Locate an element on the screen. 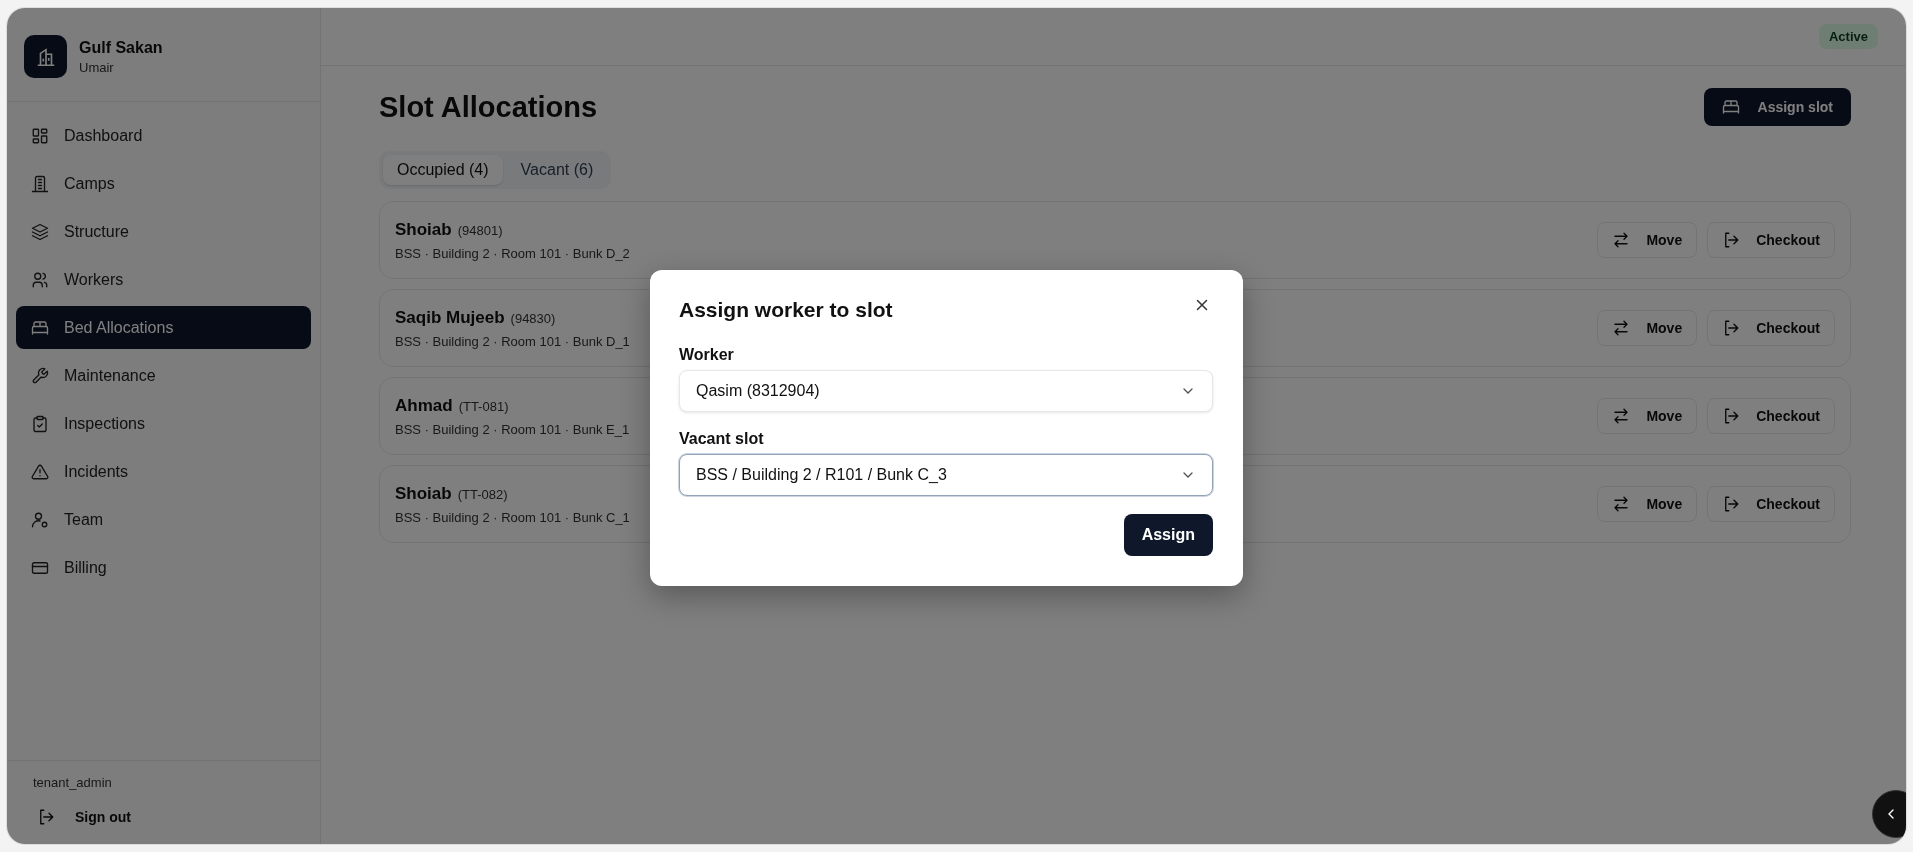 This screenshot has height=852, width=1913. field-label: Worker is located at coordinates (707, 355).